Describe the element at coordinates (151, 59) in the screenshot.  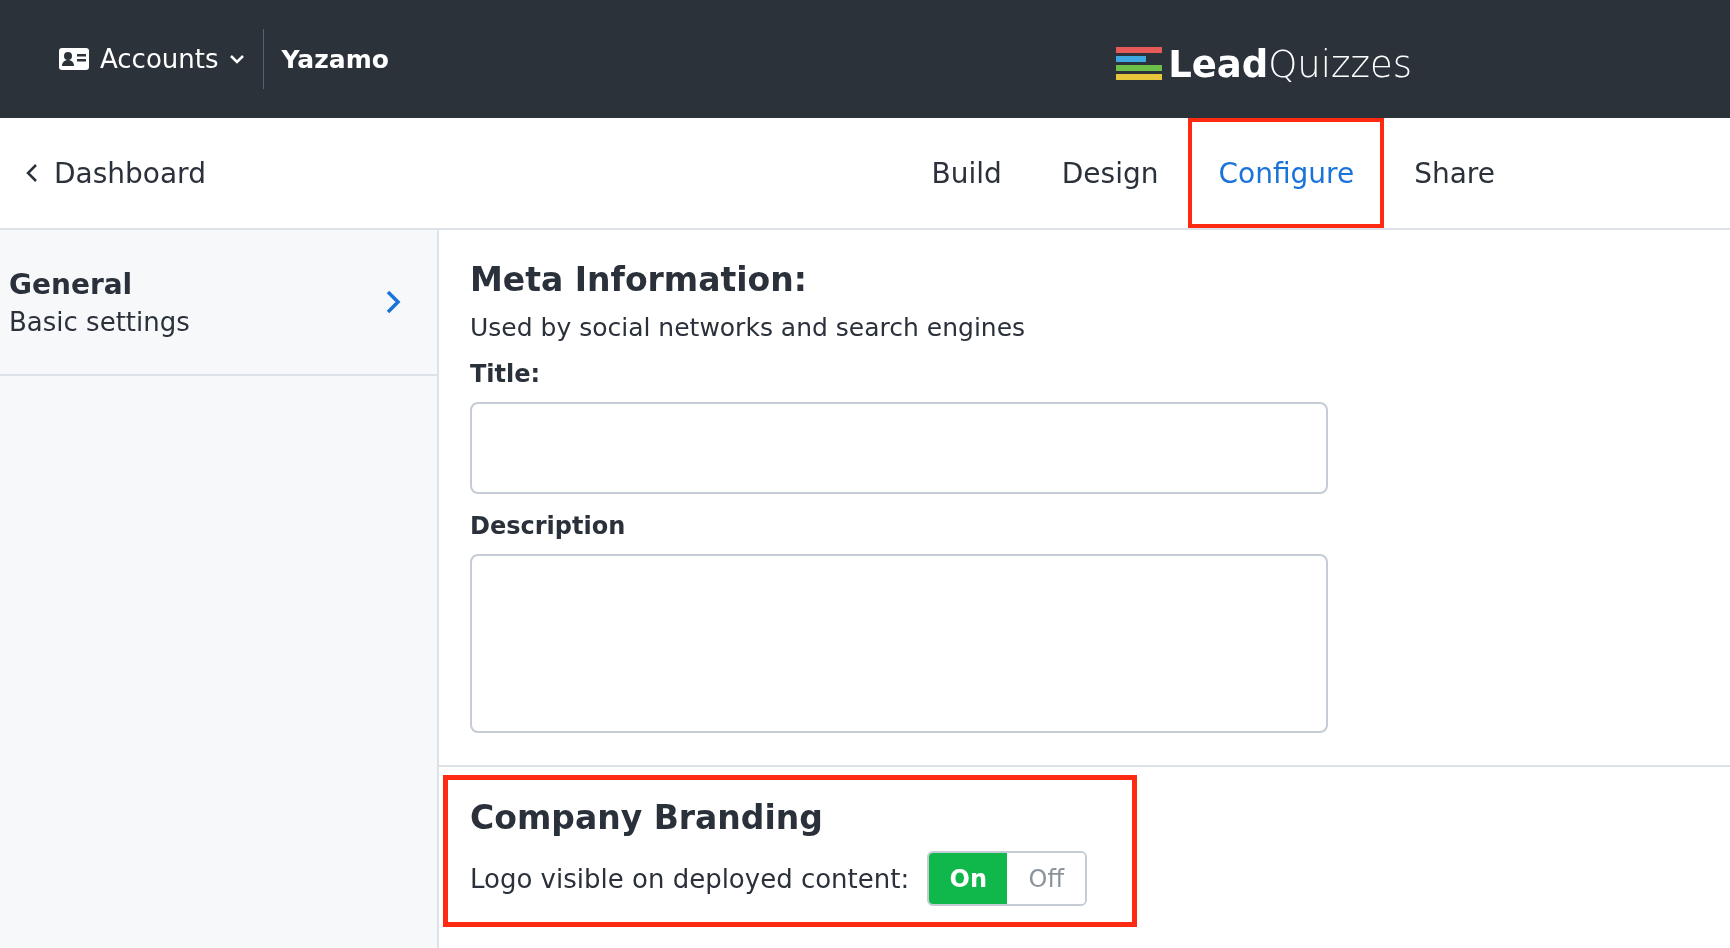
I see `accounts-menu: Accounts` at that location.